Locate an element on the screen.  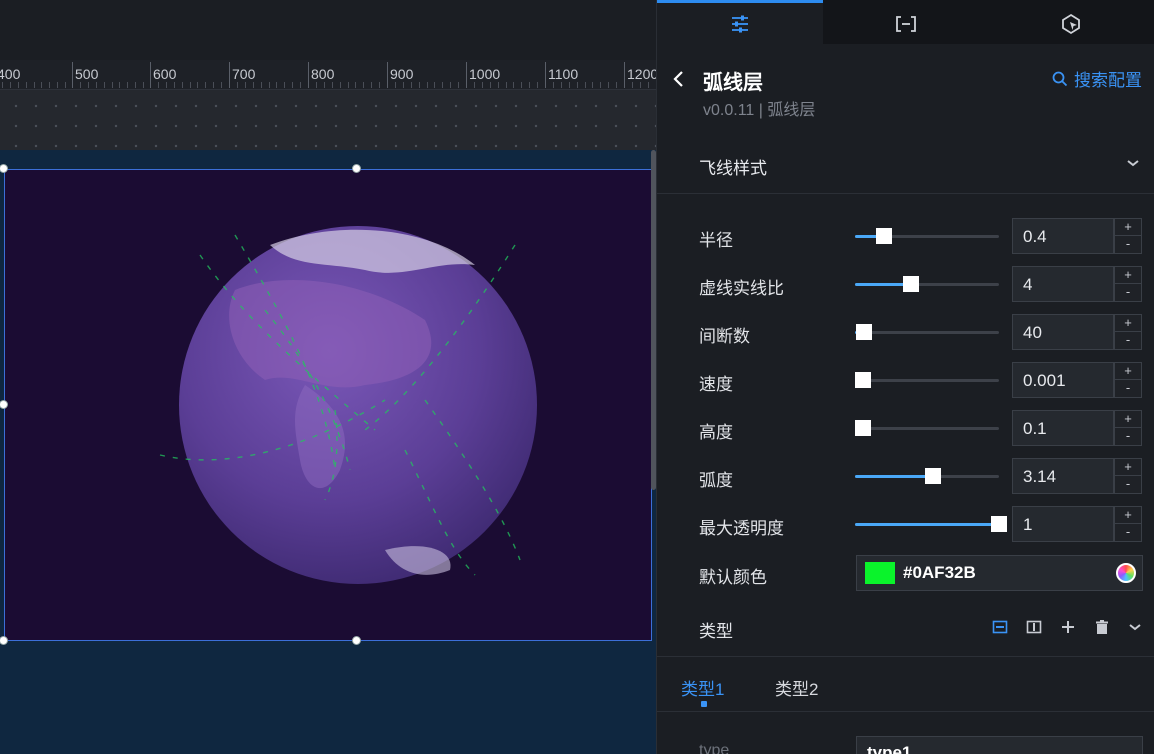
tab-style is located at coordinates (740, 22).